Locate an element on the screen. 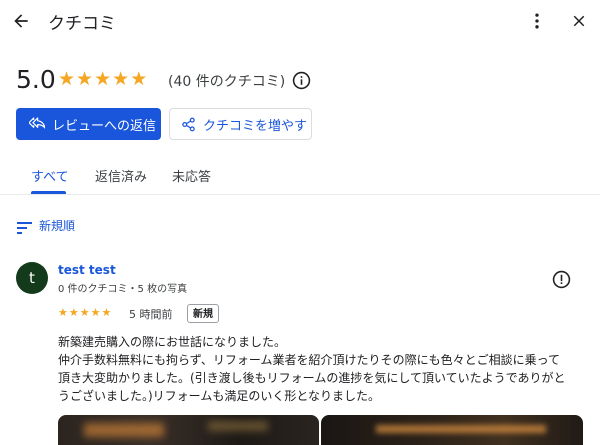 The image size is (600, 445). review-stars: ★ ★ ★ ★ ★ is located at coordinates (84, 312).